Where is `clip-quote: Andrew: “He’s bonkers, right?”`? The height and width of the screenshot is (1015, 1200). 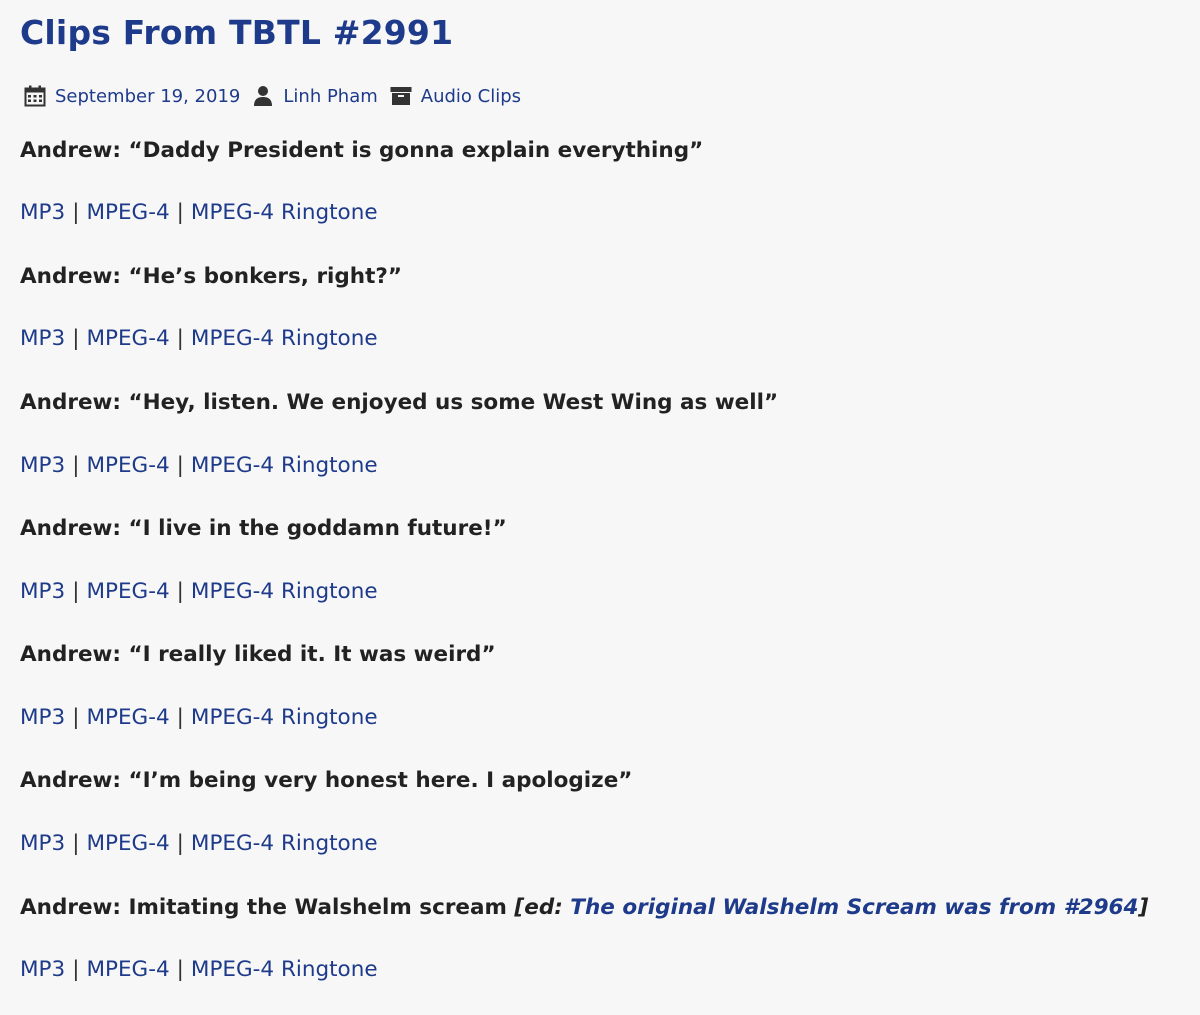
clip-quote: Andrew: “He’s bonkers, right?” is located at coordinates (211, 276).